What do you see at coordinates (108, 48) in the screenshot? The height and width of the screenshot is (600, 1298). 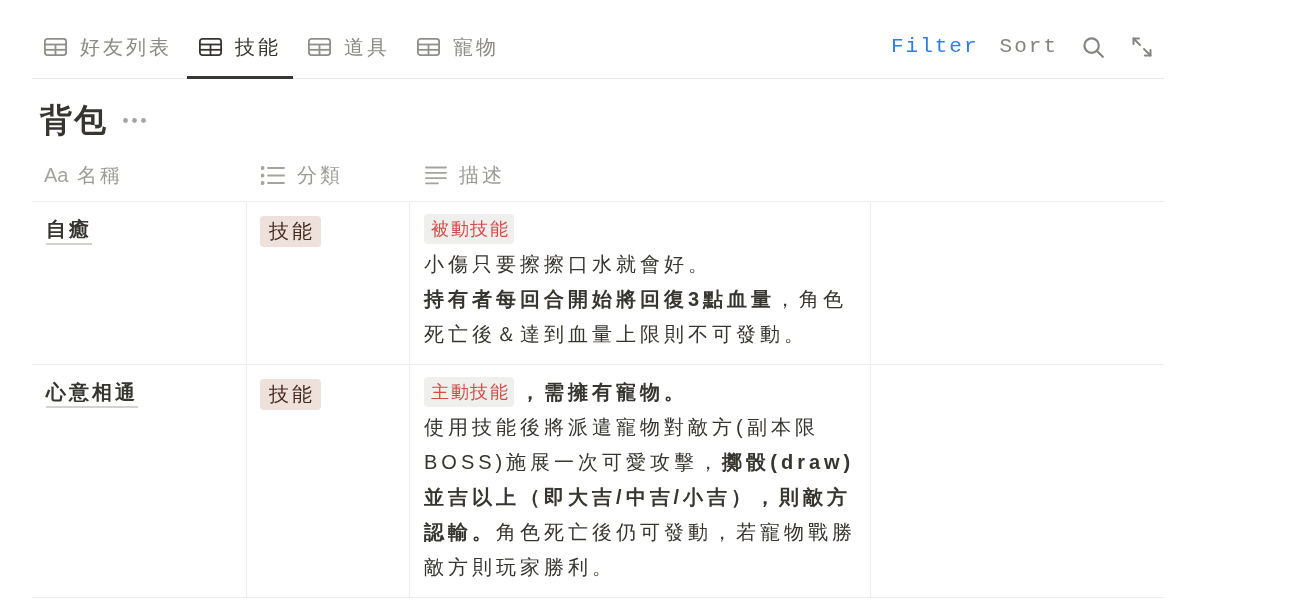 I see `tab: 好友列表` at bounding box center [108, 48].